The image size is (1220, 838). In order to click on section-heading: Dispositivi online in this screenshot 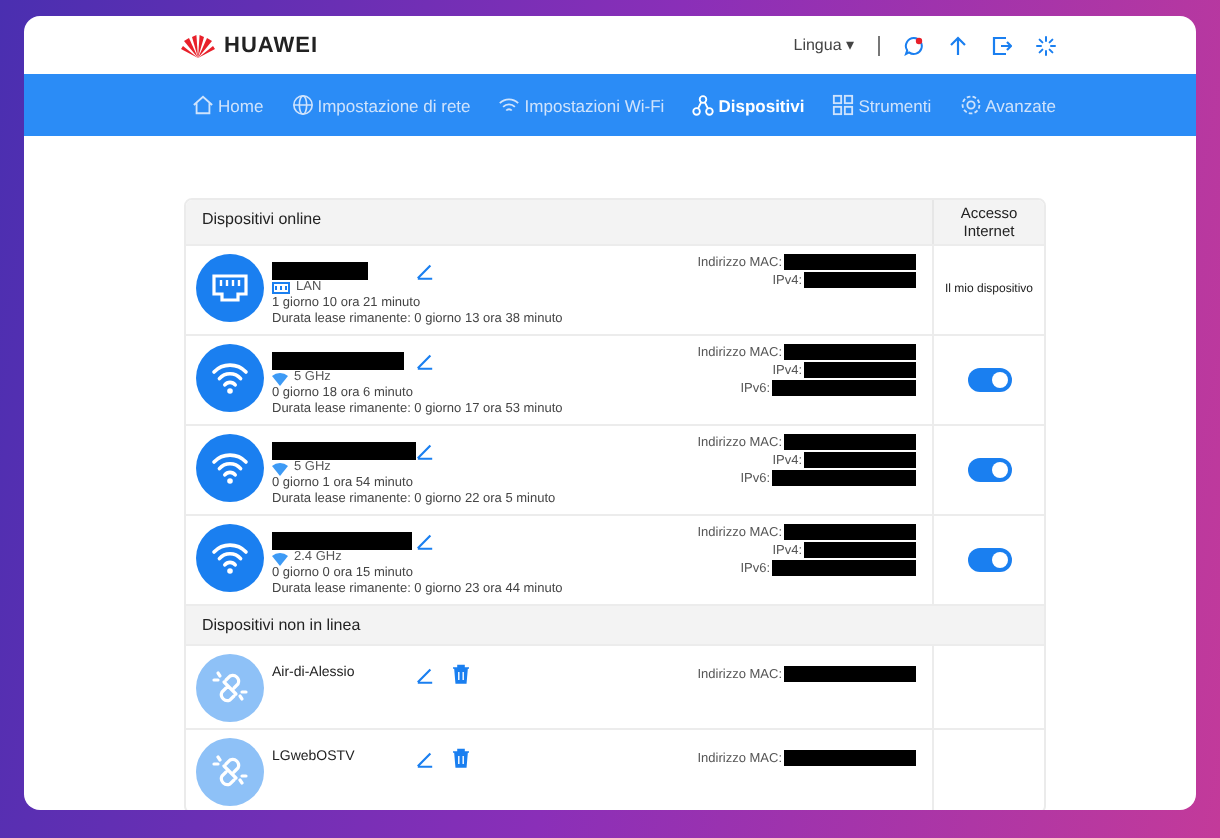, I will do `click(262, 220)`.